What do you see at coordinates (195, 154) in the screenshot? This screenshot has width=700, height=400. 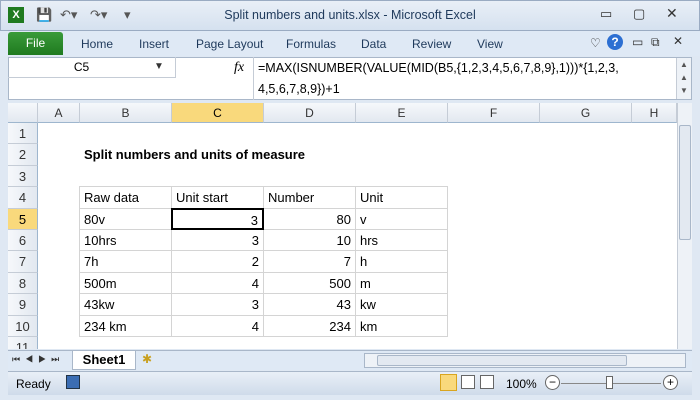 I see `sheet-title: Split numbers and units of measure` at bounding box center [195, 154].